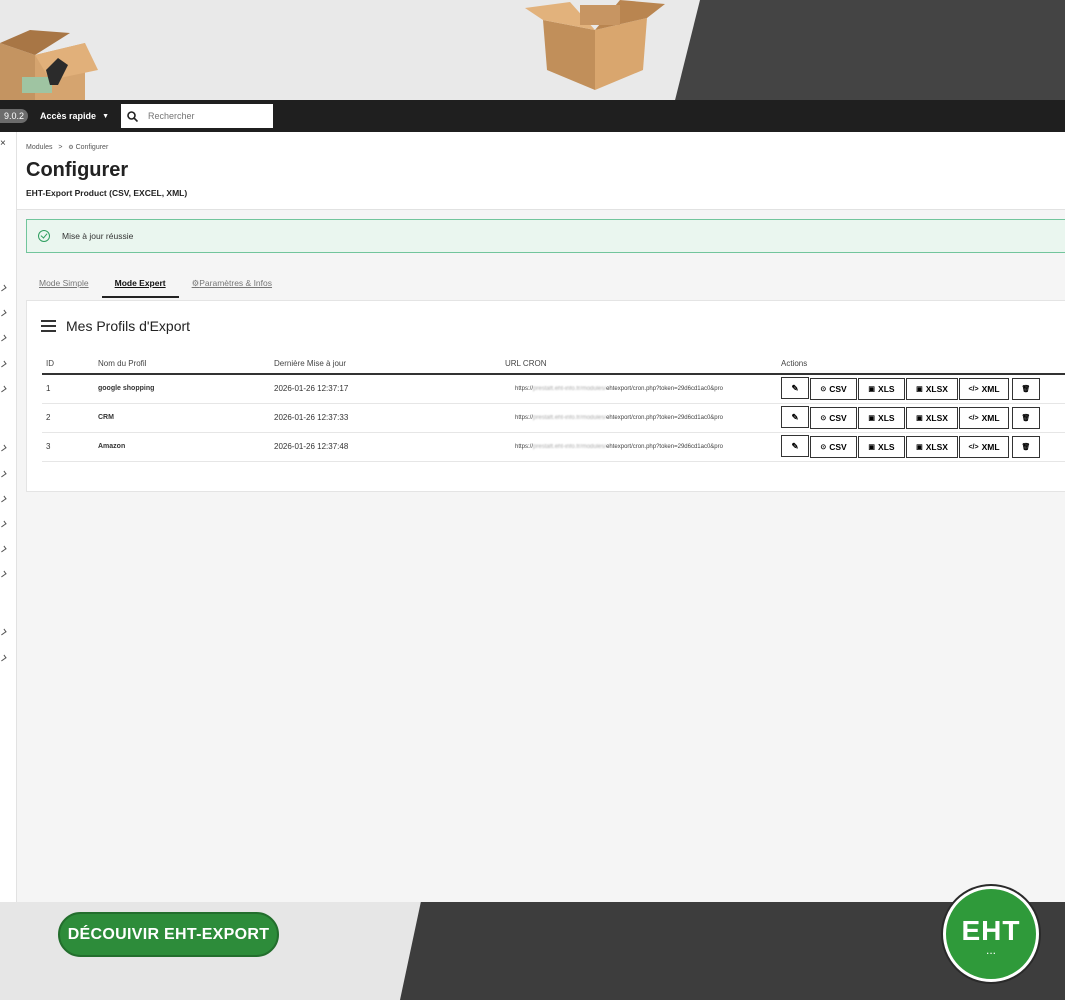 The height and width of the screenshot is (1000, 1065). I want to click on card-title: Mes Profils d'Export, so click(128, 326).